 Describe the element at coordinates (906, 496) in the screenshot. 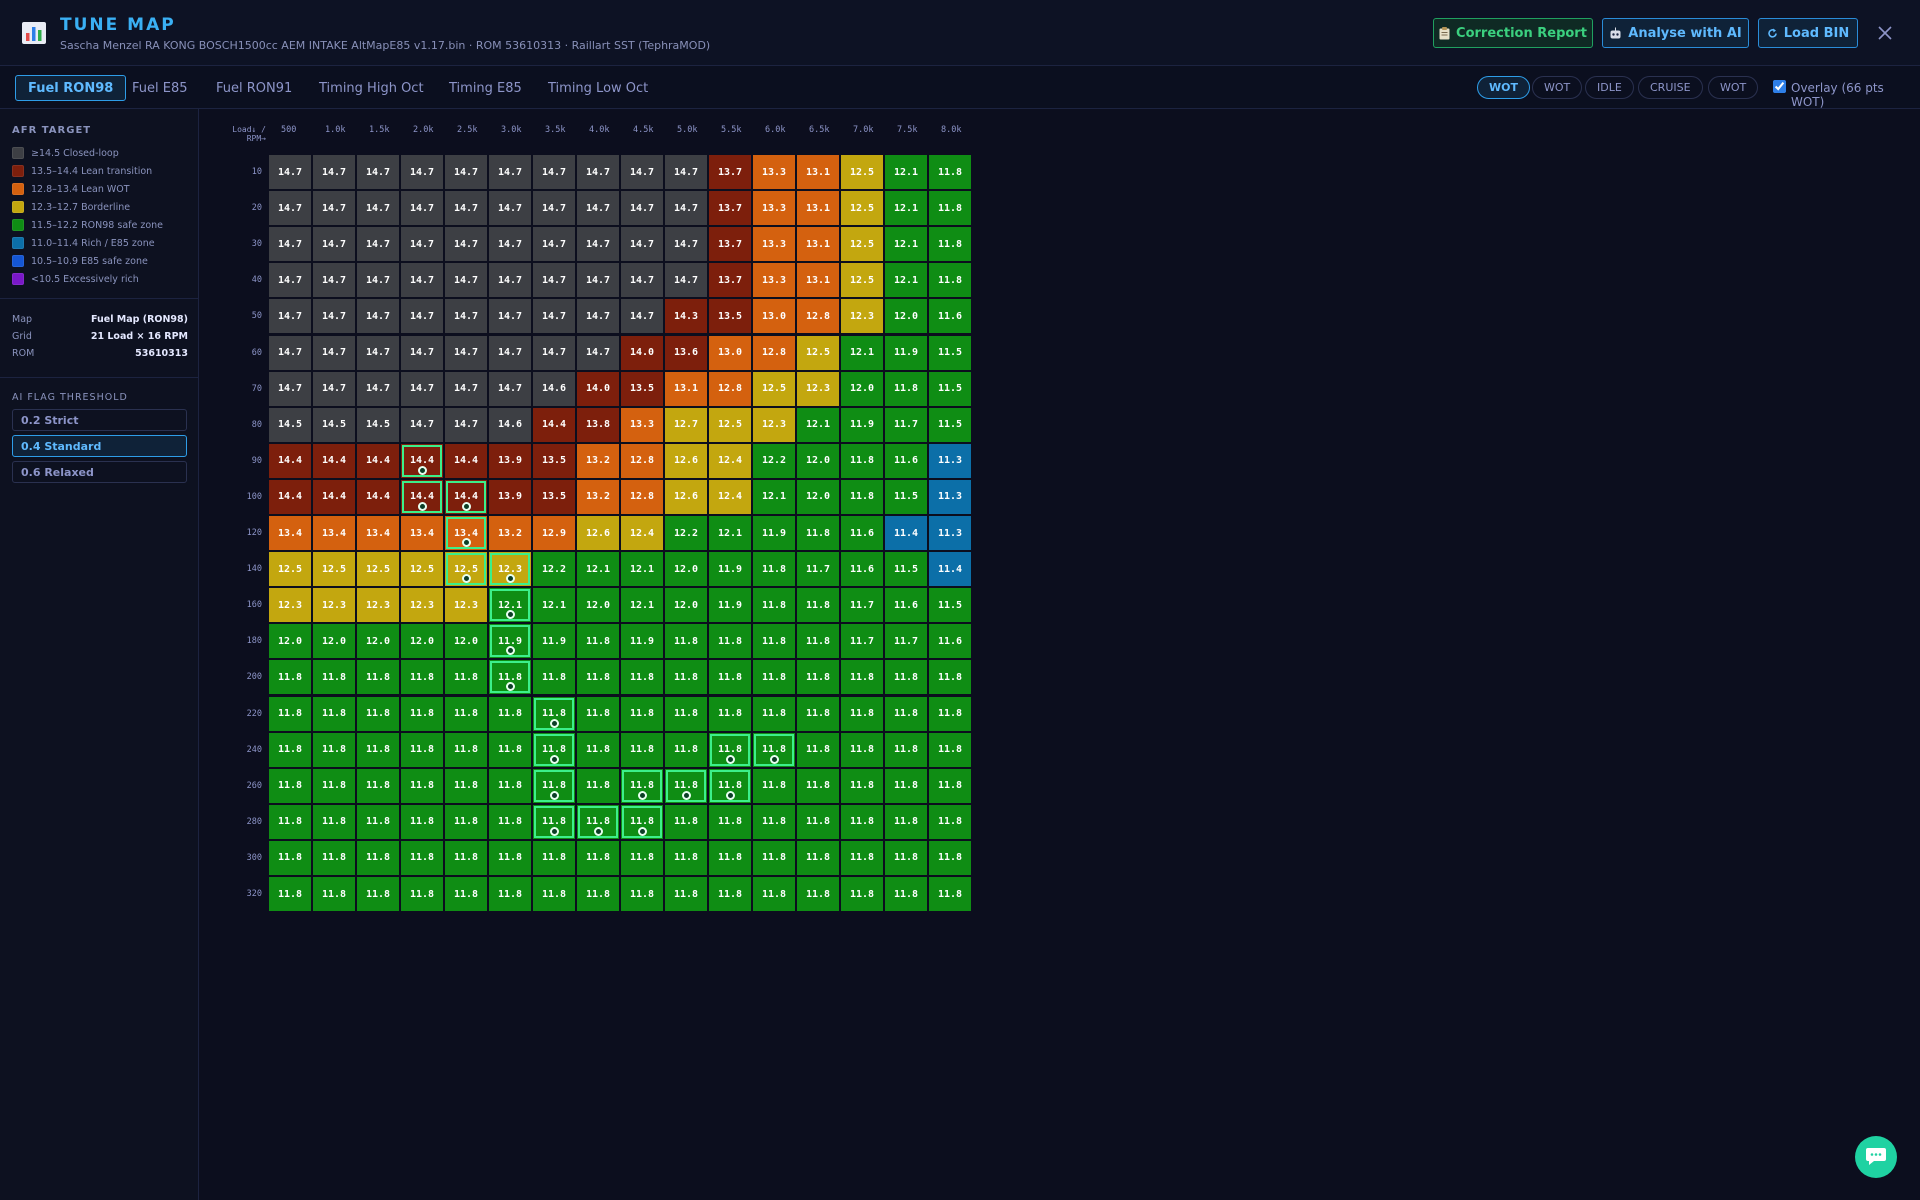

I see `map-cell: 11.5` at that location.